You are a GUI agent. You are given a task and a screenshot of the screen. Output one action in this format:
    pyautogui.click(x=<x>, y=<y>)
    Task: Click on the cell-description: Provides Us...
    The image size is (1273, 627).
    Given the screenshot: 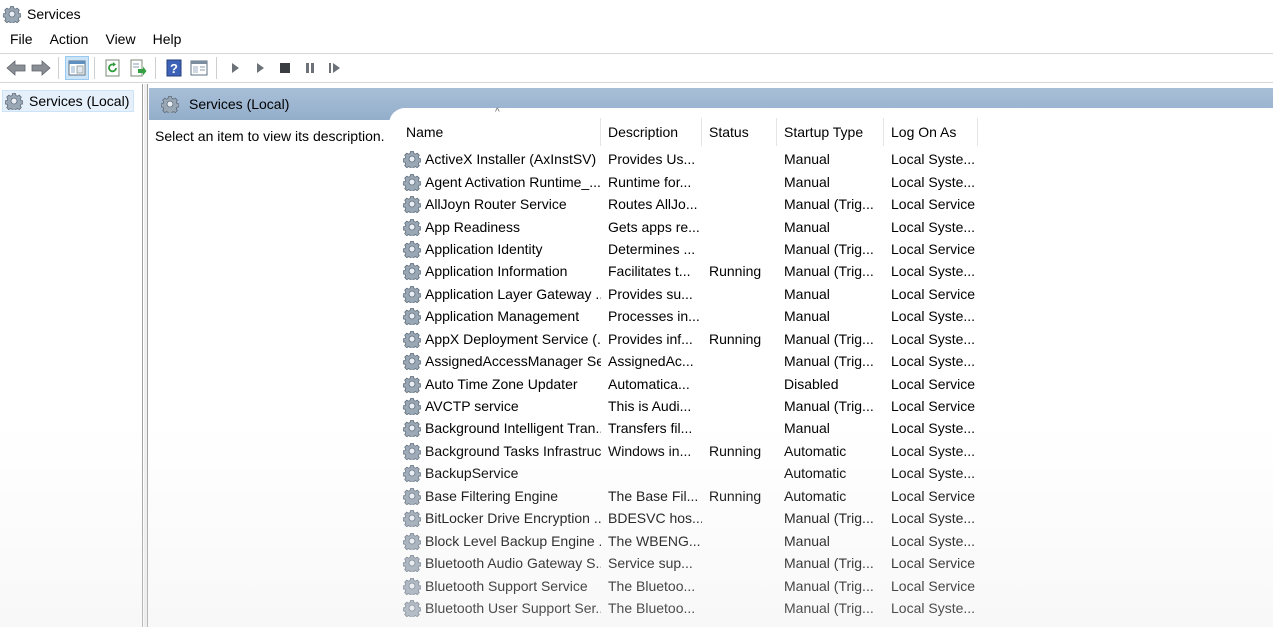 What is the action you would take?
    pyautogui.click(x=651, y=159)
    